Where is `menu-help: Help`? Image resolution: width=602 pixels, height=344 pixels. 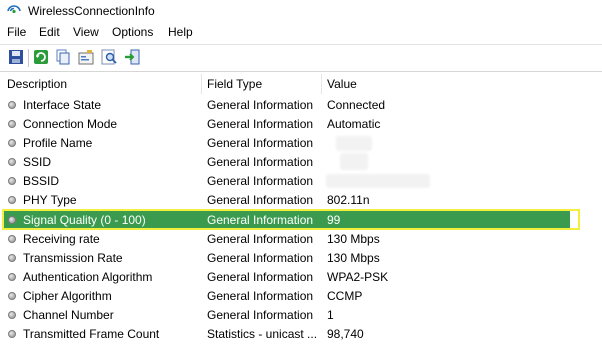
menu-help: Help is located at coordinates (180, 32).